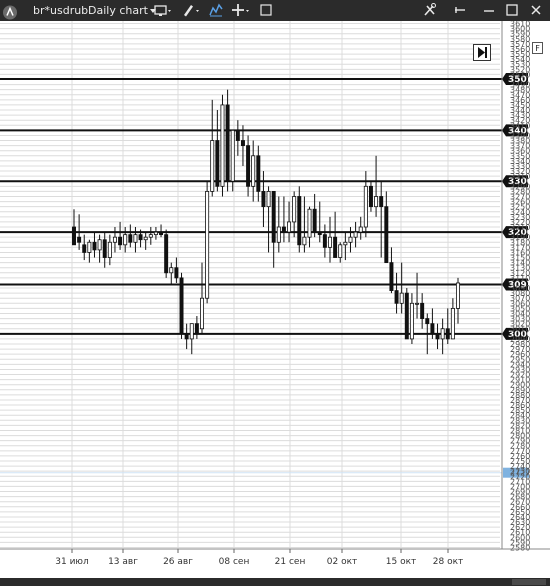 This screenshot has height=586, width=550. What do you see at coordinates (448, 562) in the screenshot?
I see `x-tick-label: 28 окт` at bounding box center [448, 562].